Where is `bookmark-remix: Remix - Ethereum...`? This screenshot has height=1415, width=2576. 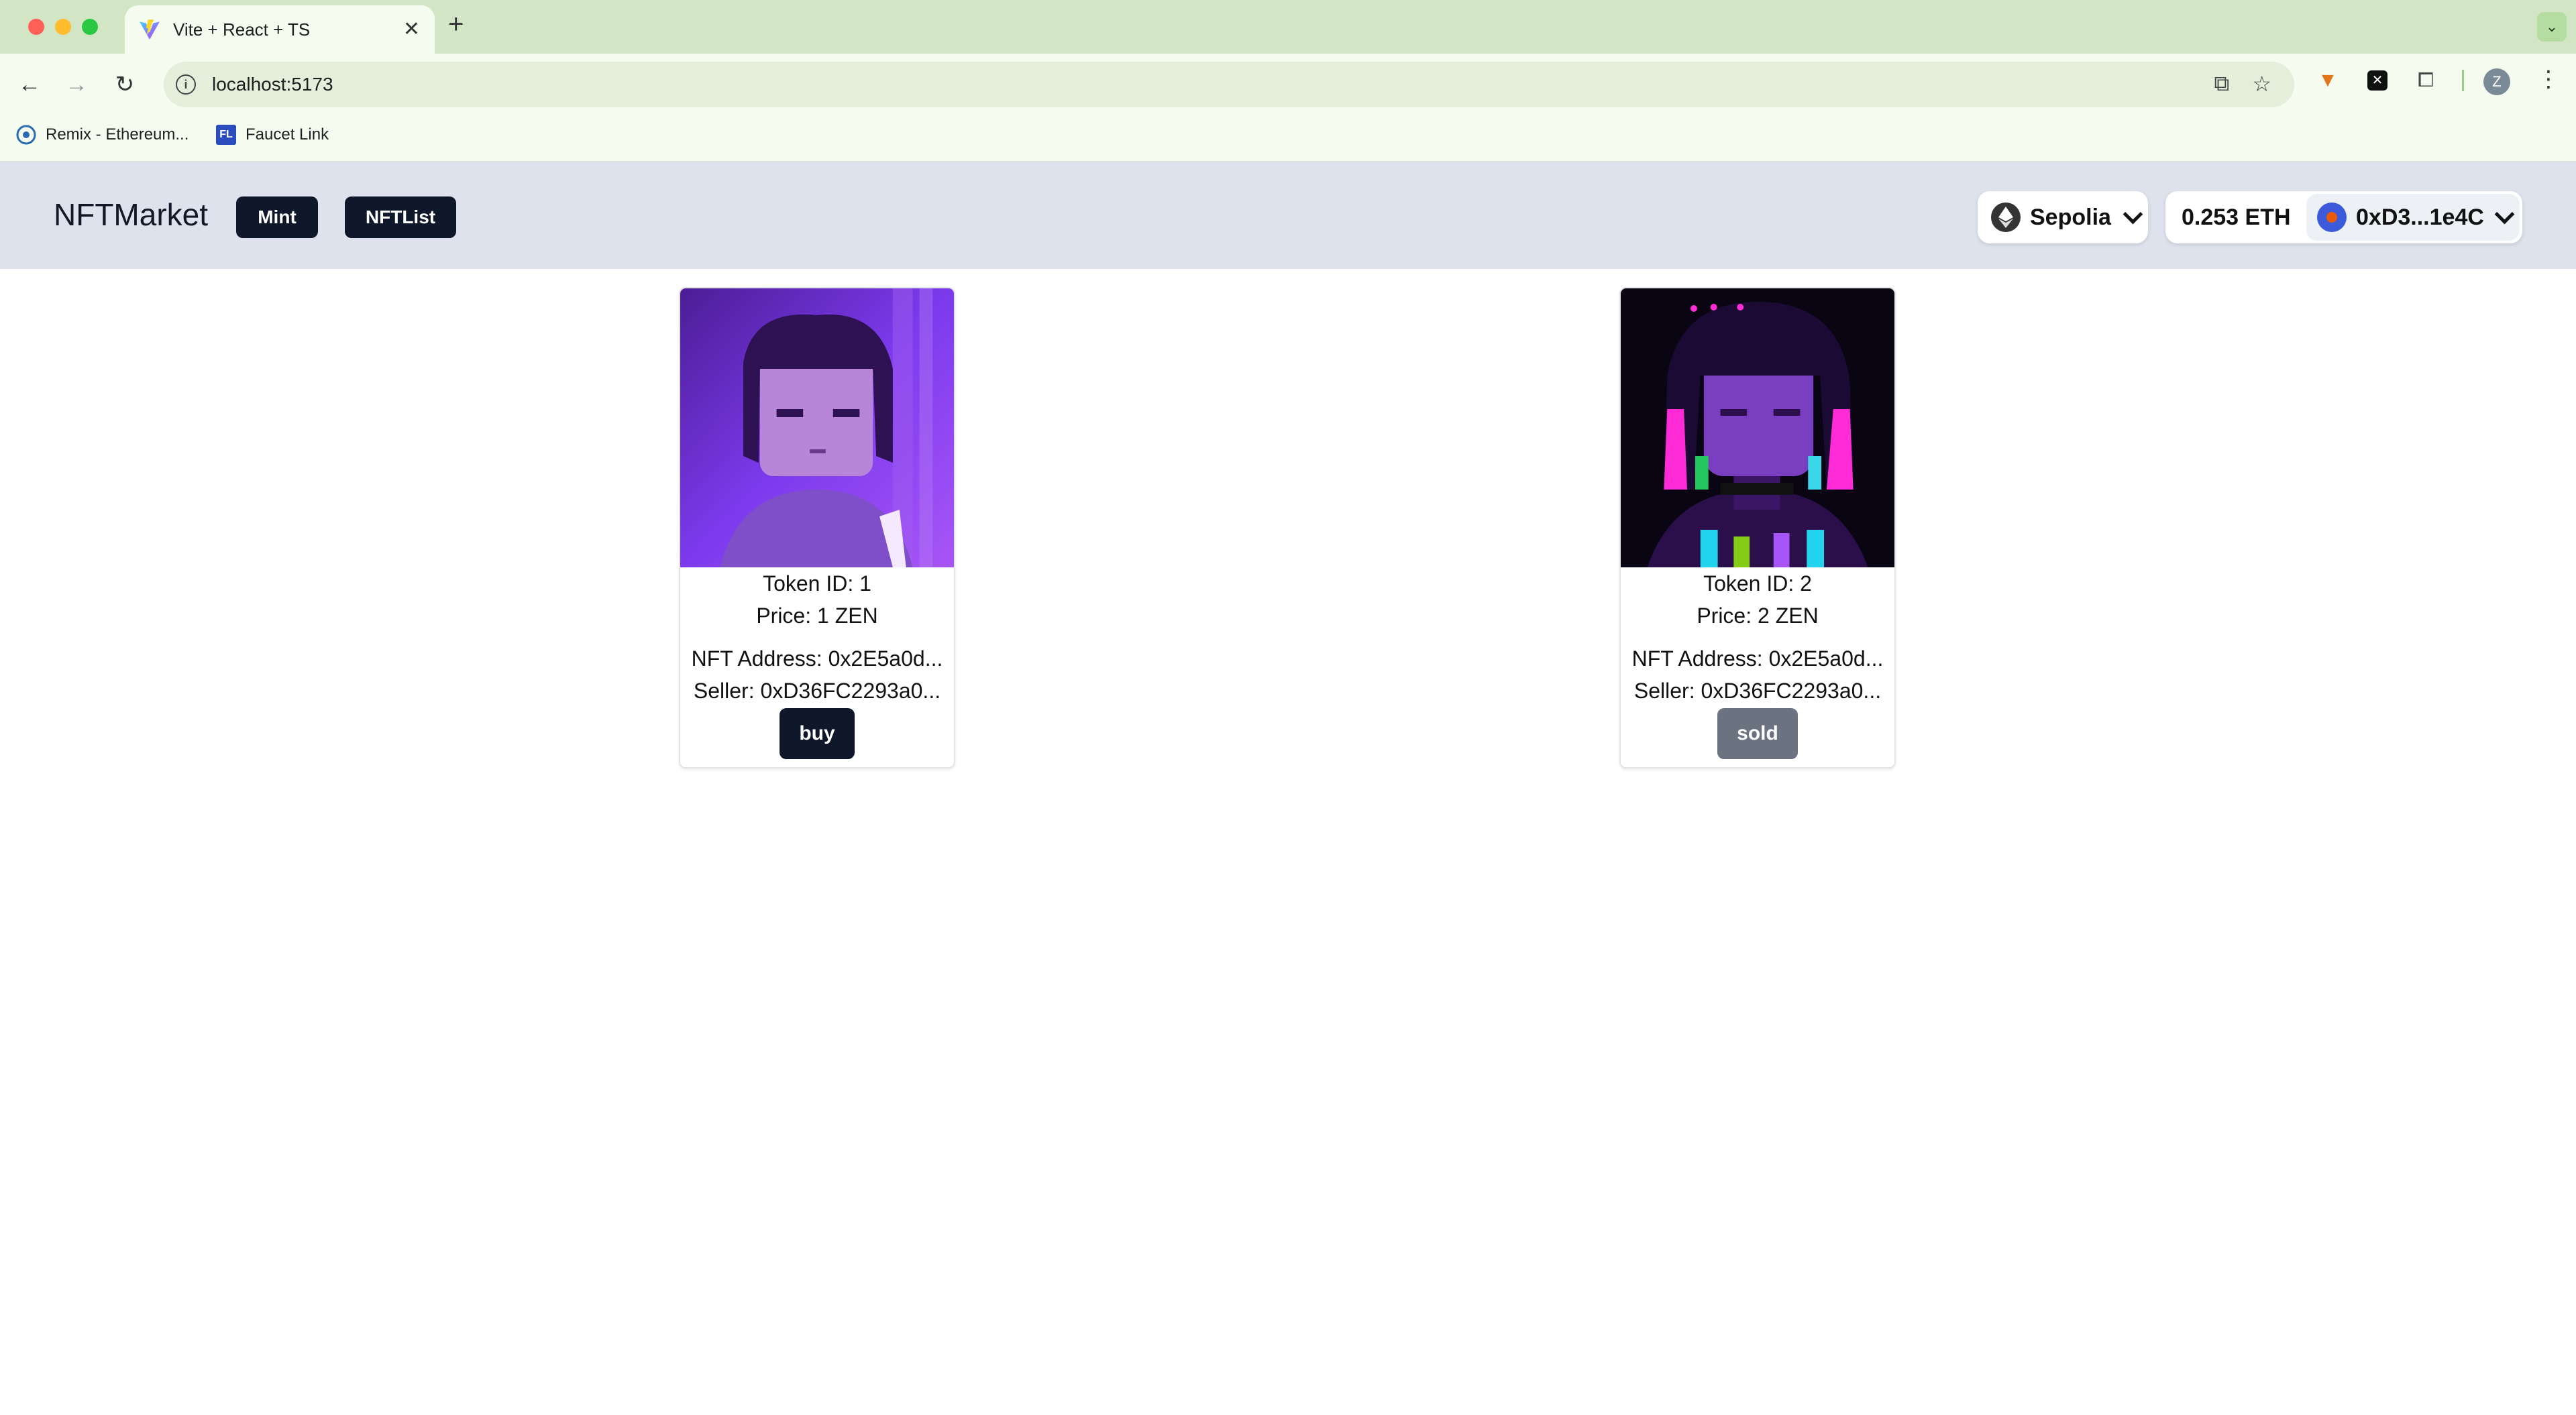 bookmark-remix: Remix - Ethereum... is located at coordinates (102, 135).